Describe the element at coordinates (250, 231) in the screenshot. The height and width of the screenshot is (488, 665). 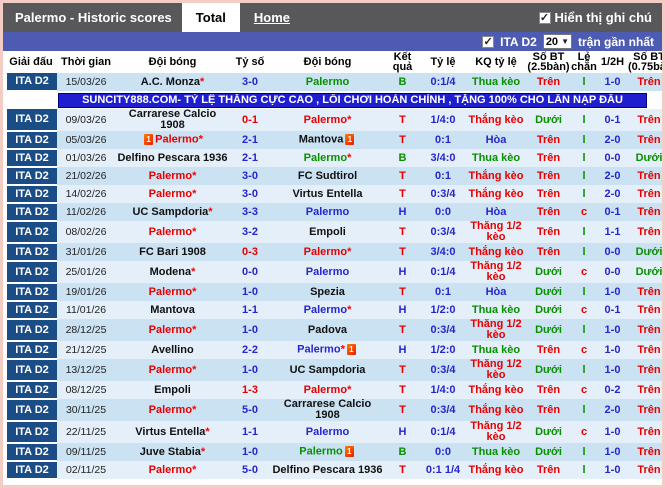
I see `full-time-score-value: 3-2` at that location.